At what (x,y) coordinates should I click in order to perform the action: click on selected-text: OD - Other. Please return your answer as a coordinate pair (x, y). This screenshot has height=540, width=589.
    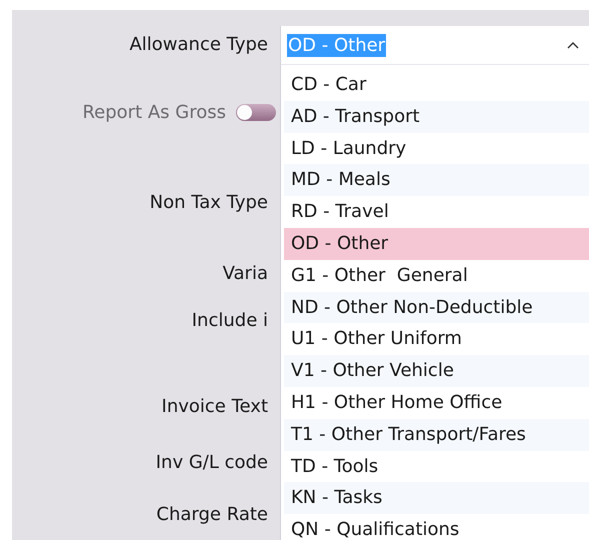
    Looking at the image, I should click on (336, 45).